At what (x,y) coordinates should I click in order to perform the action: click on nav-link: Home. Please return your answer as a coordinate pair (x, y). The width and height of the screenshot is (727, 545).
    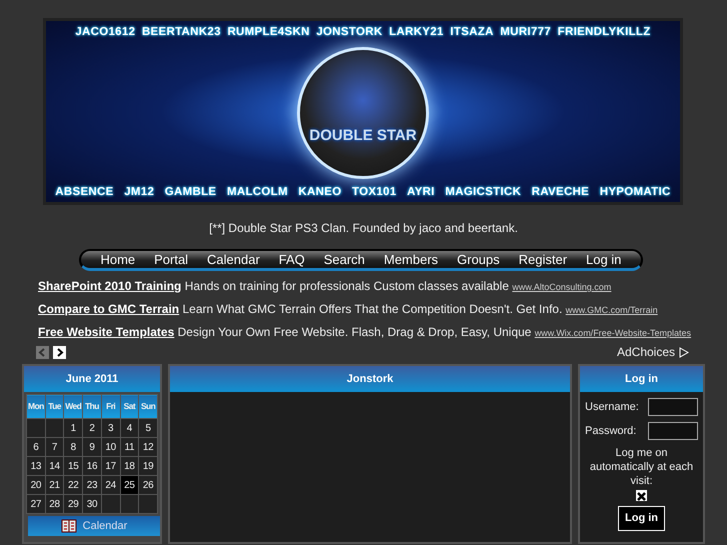
    Looking at the image, I should click on (118, 260).